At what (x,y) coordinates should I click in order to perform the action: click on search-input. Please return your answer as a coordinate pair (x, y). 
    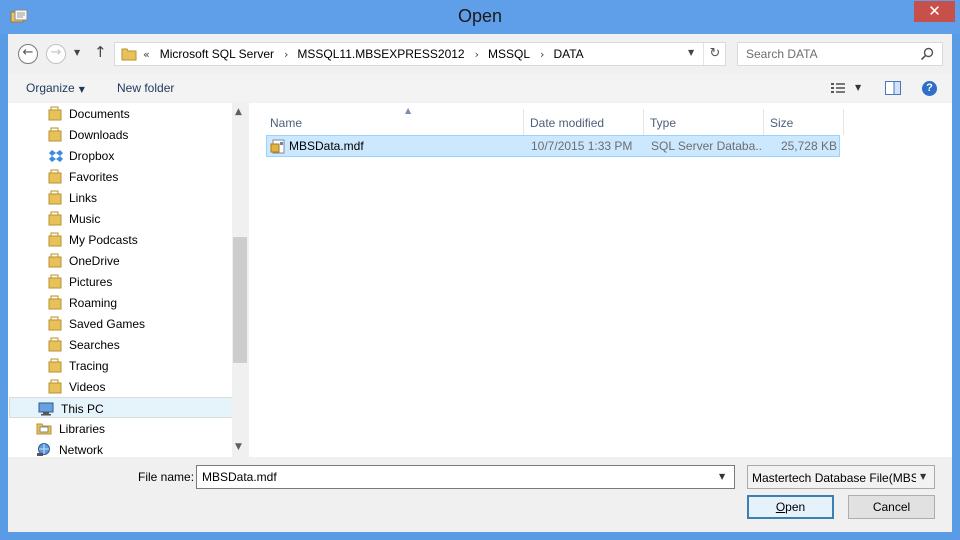
    Looking at the image, I should click on (828, 54).